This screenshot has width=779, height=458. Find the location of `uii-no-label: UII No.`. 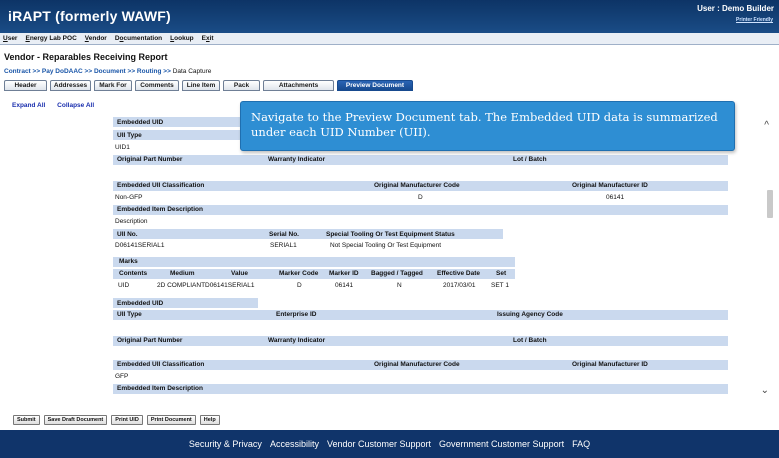

uii-no-label: UII No. is located at coordinates (127, 234).